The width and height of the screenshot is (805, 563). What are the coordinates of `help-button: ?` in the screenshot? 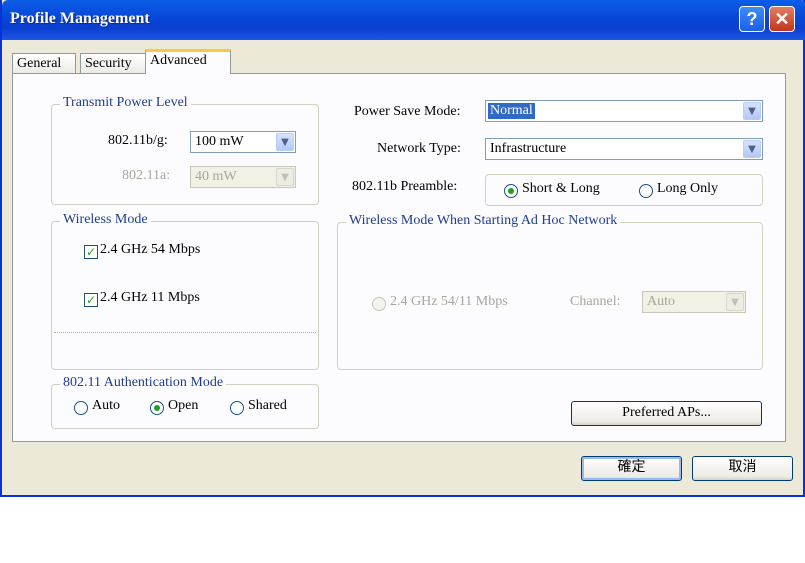 It's located at (752, 19).